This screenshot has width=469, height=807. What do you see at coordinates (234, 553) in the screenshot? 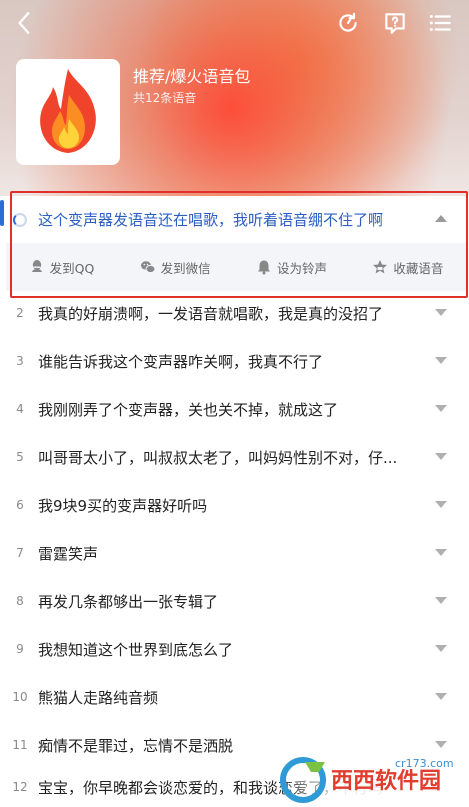
I see `list-item: 7 雷霆笑声` at bounding box center [234, 553].